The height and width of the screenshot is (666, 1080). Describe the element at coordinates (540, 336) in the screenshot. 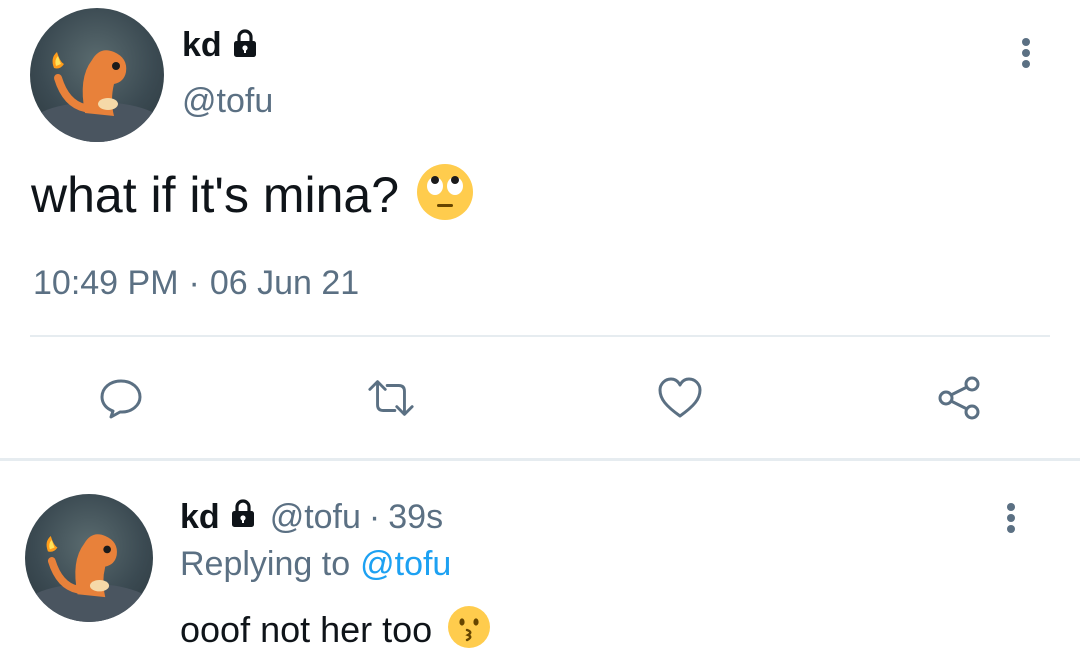

I see `divider` at that location.